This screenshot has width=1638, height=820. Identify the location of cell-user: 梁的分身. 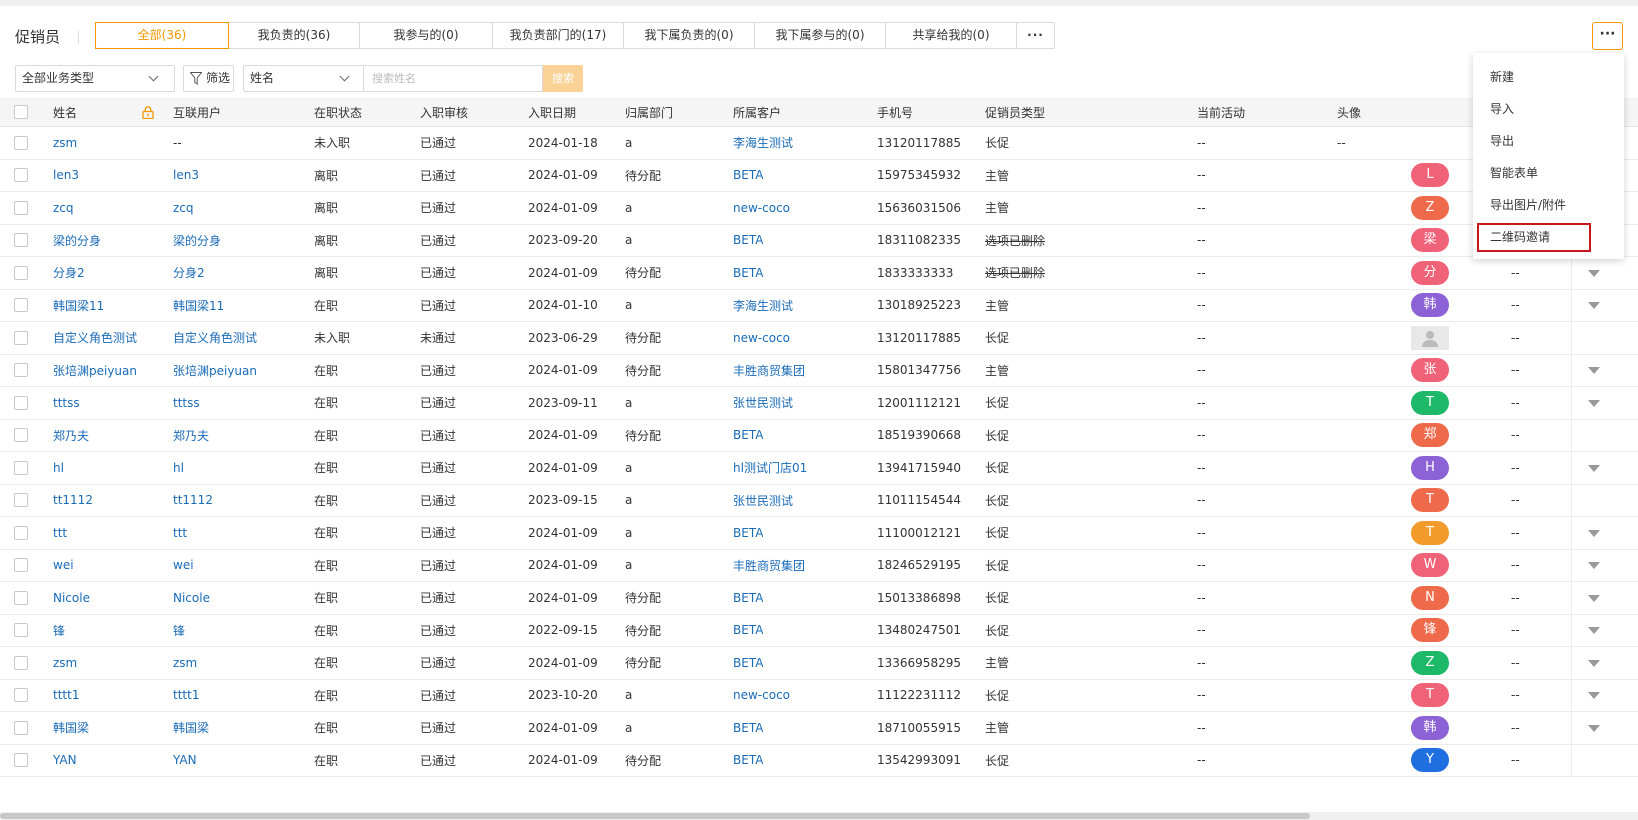
(193, 241).